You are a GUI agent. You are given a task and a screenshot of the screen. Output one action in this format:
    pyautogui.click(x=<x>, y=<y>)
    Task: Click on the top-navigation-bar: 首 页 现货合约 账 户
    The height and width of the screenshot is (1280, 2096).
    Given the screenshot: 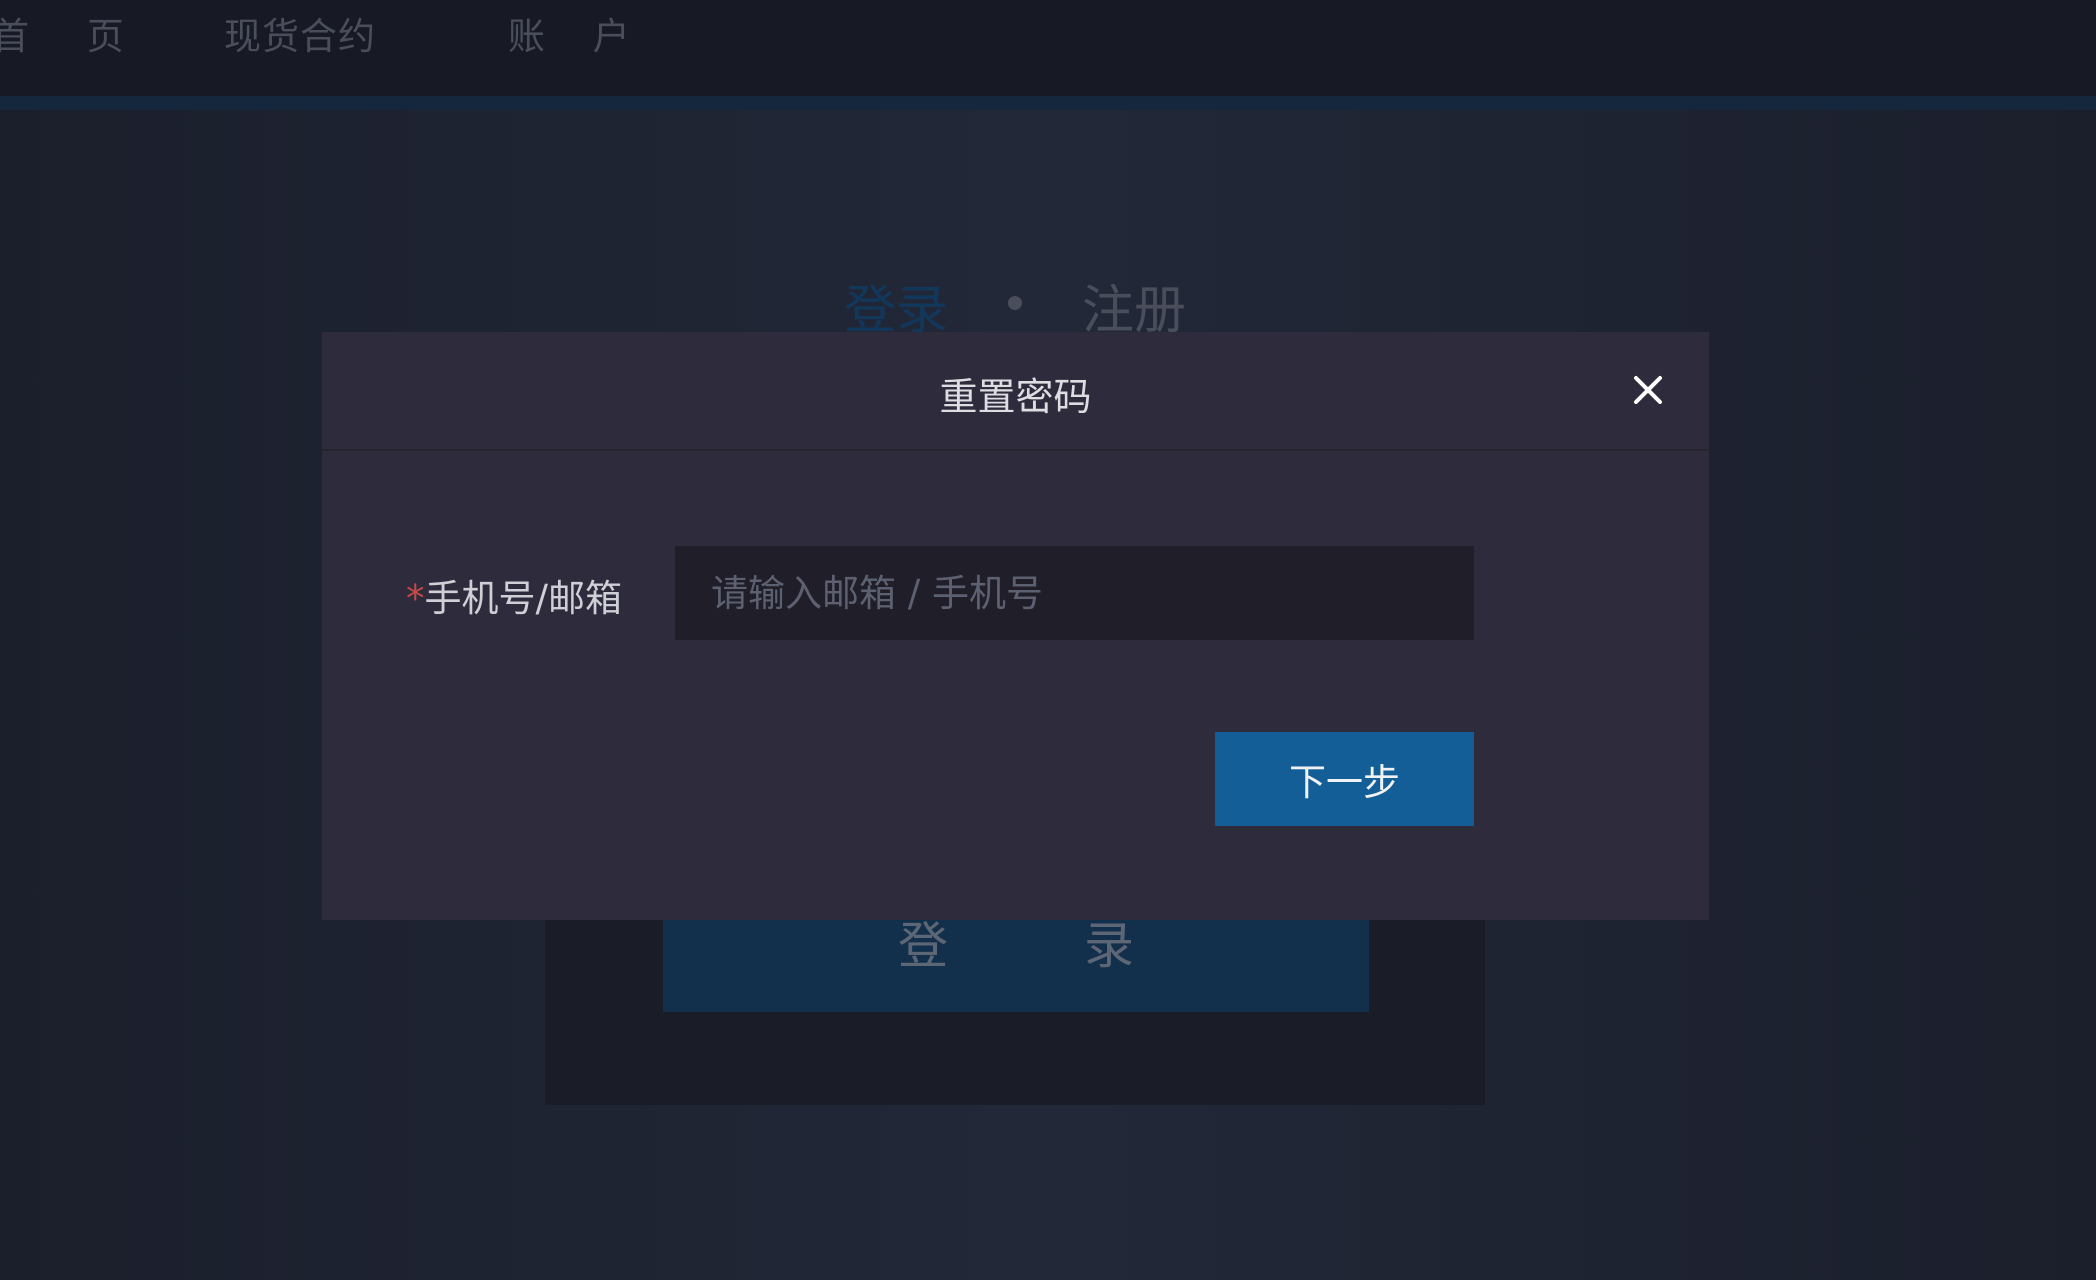 What is the action you would take?
    pyautogui.click(x=1048, y=48)
    